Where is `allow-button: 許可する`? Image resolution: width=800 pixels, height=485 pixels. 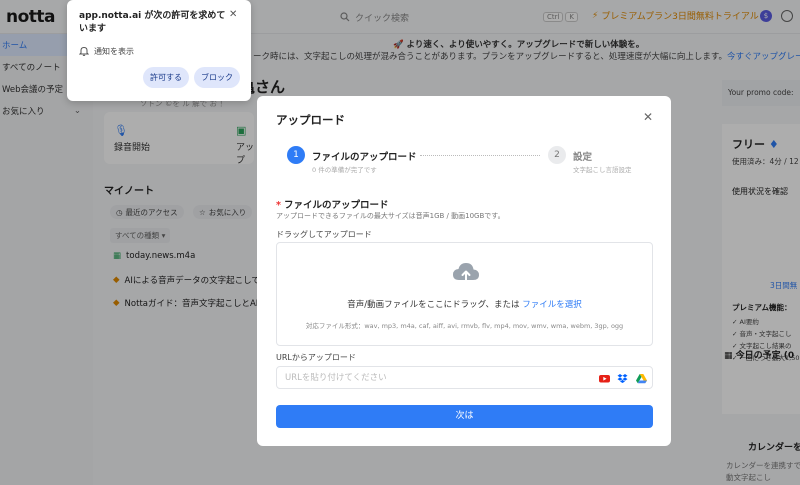 allow-button: 許可する is located at coordinates (166, 77).